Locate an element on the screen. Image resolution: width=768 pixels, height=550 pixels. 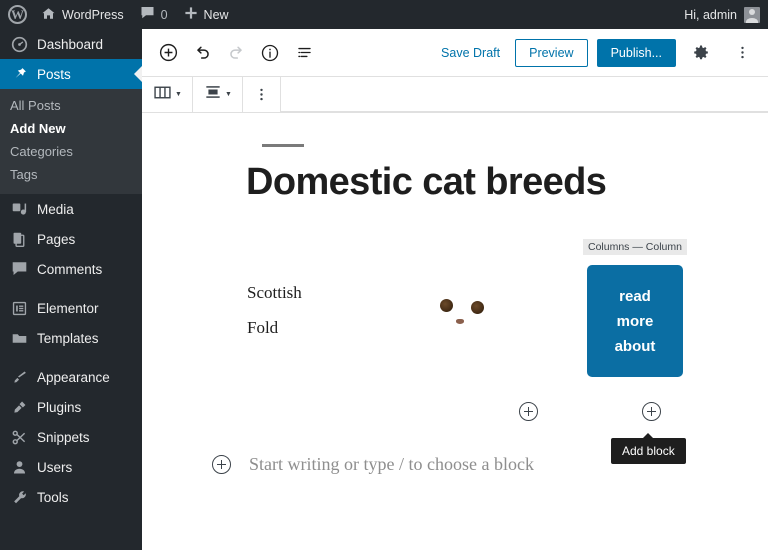
block-type-group: ▼ is located at coordinates (167, 94).